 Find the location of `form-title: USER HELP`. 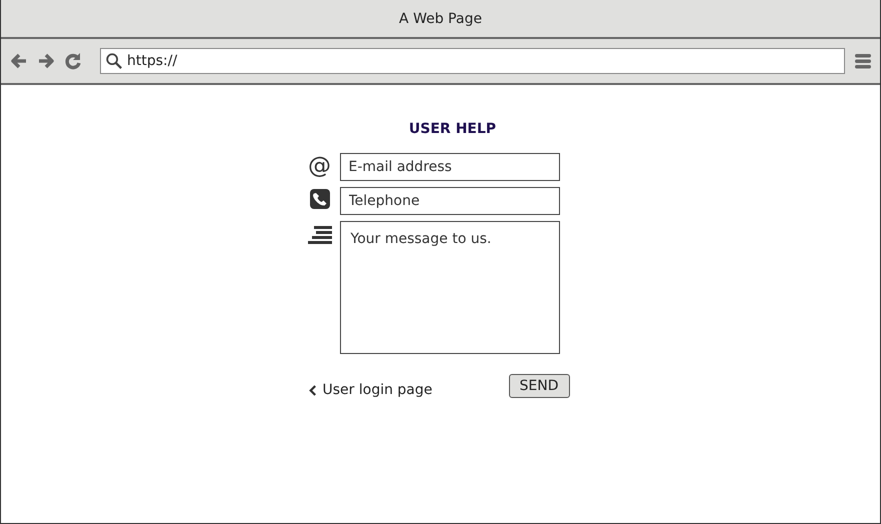

form-title: USER HELP is located at coordinates (452, 129).